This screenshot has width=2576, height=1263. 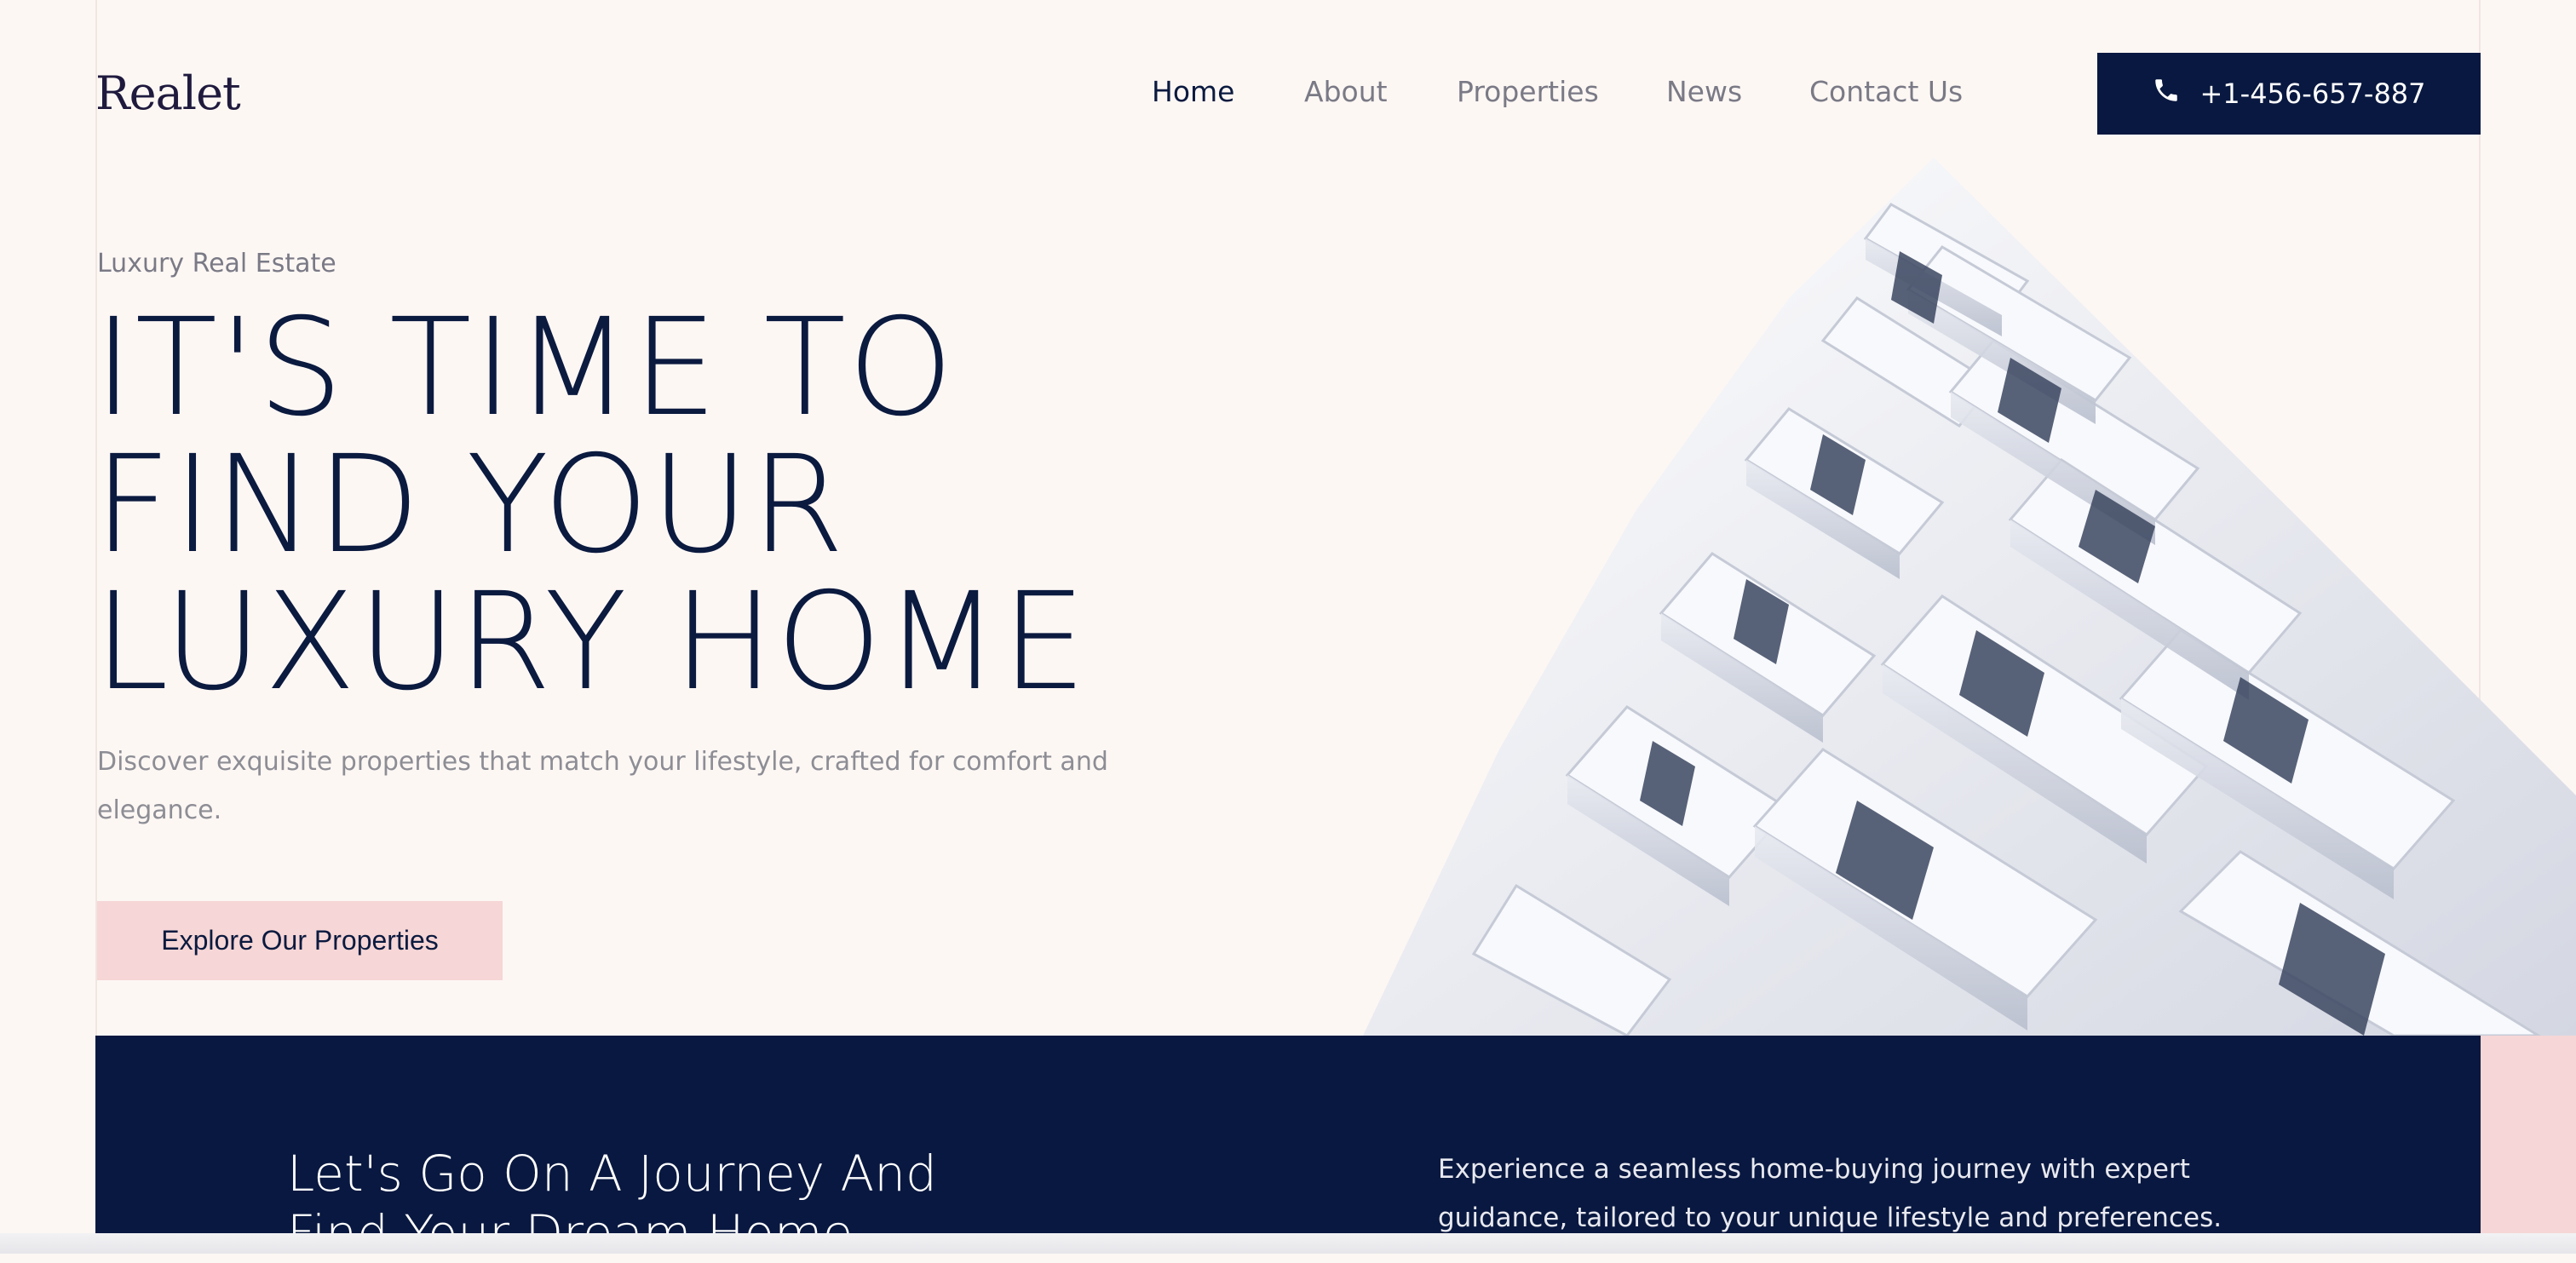 What do you see at coordinates (1346, 91) in the screenshot?
I see `nav-item-about: About` at bounding box center [1346, 91].